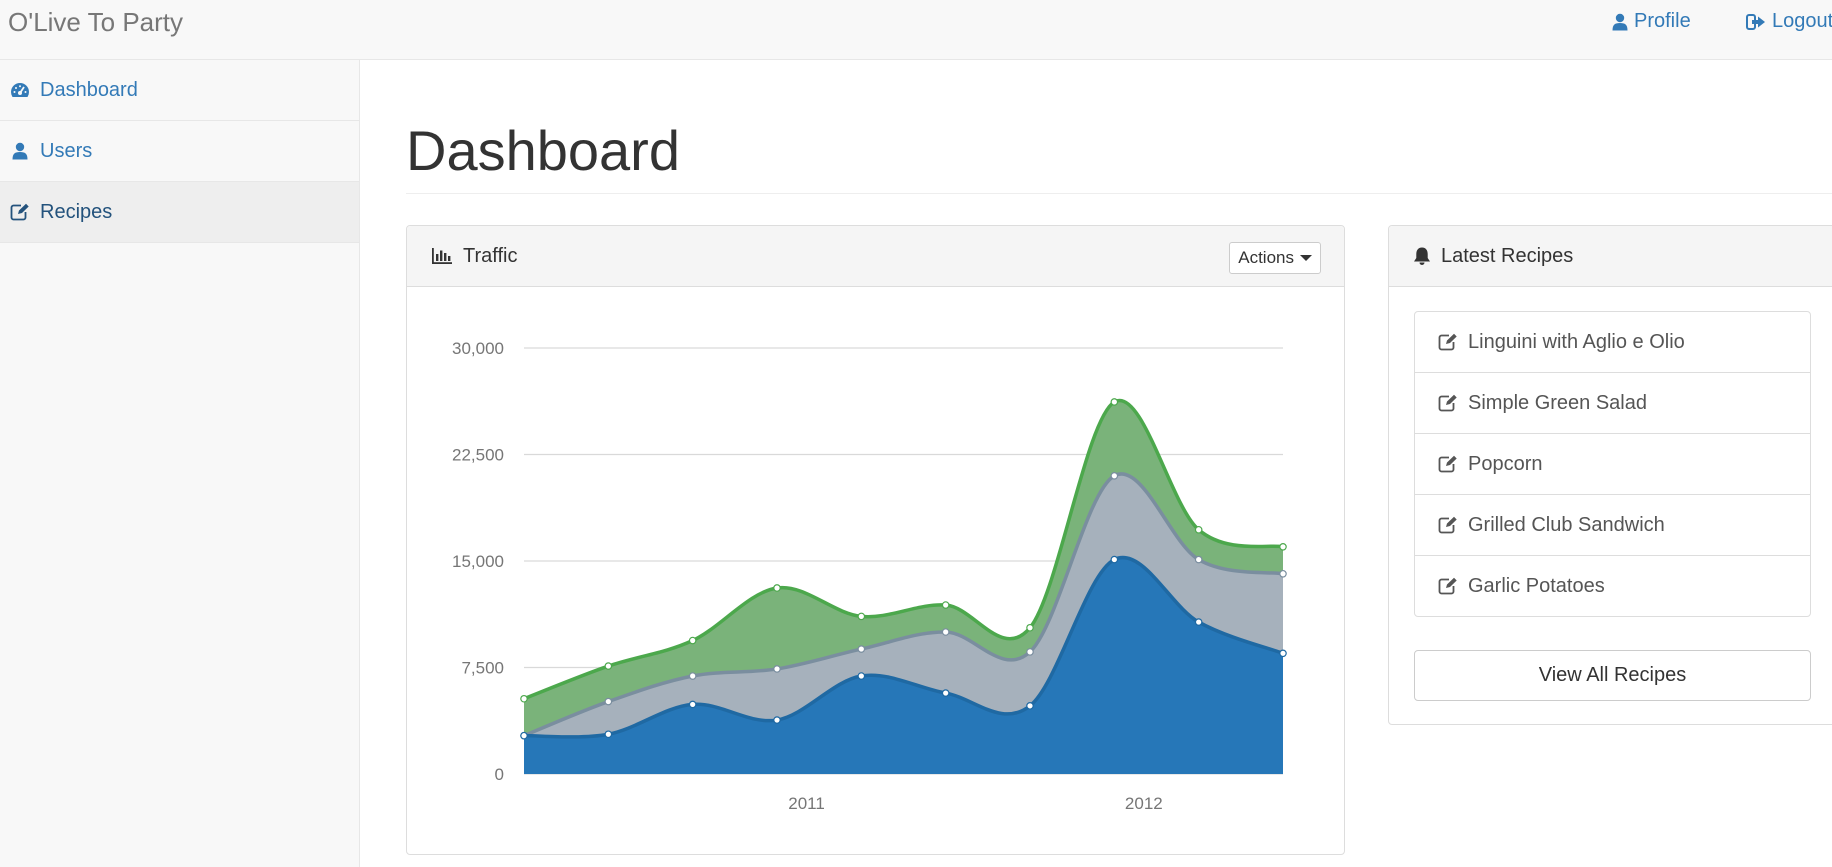 This screenshot has width=1832, height=867. Describe the element at coordinates (1662, 21) in the screenshot. I see `profile-label: Profile` at that location.